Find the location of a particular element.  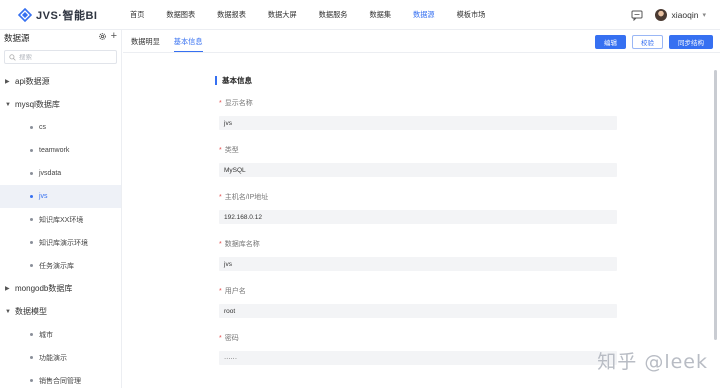

username-value: root is located at coordinates (418, 311).